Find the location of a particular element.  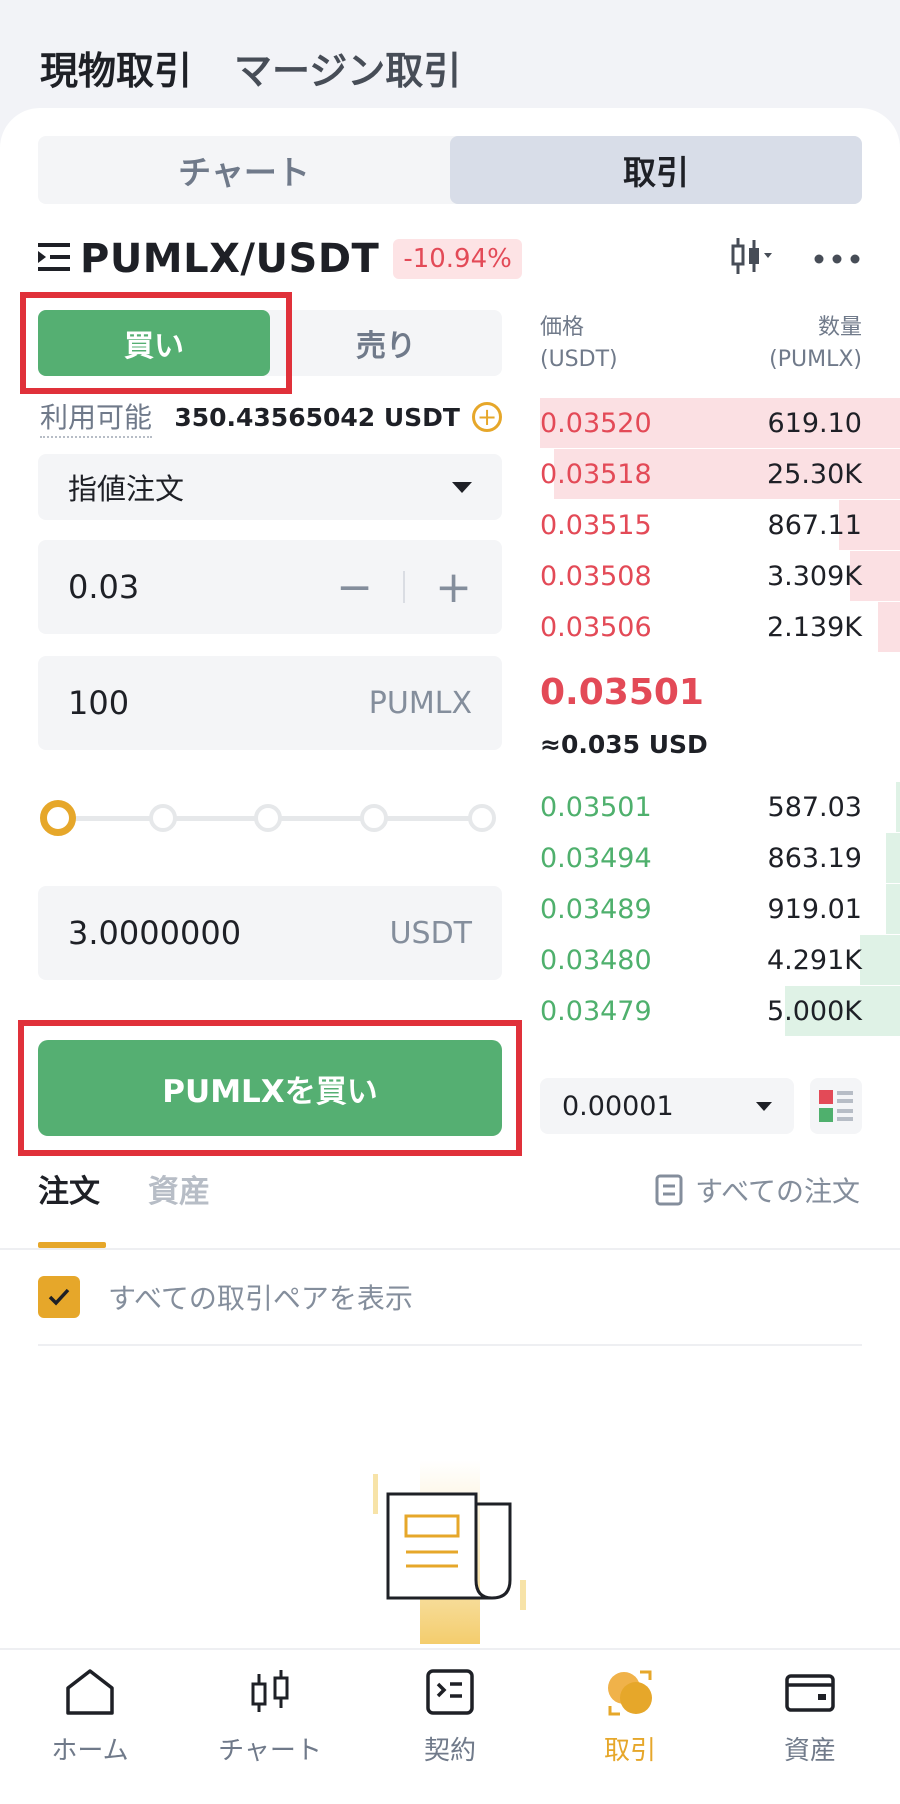

check-icon is located at coordinates (59, 1297).